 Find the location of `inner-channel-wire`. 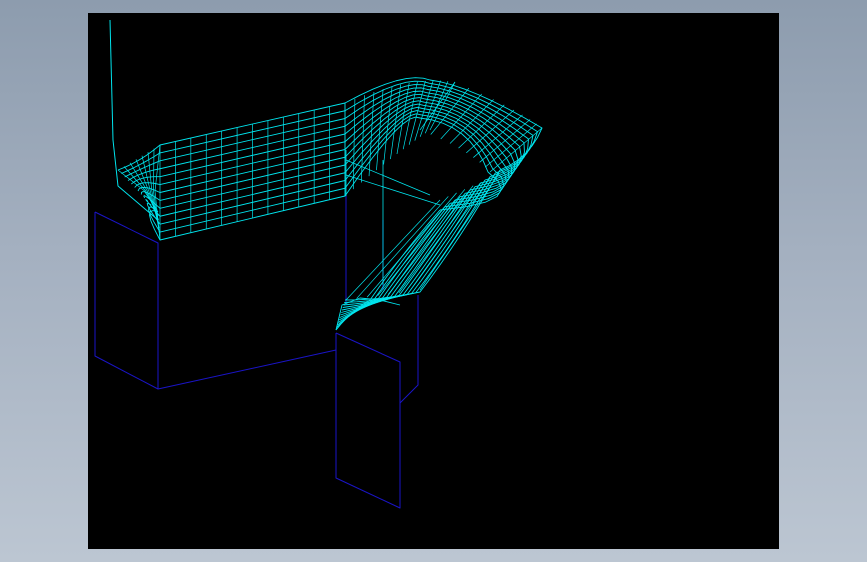

inner-channel-wire is located at coordinates (388, 177).